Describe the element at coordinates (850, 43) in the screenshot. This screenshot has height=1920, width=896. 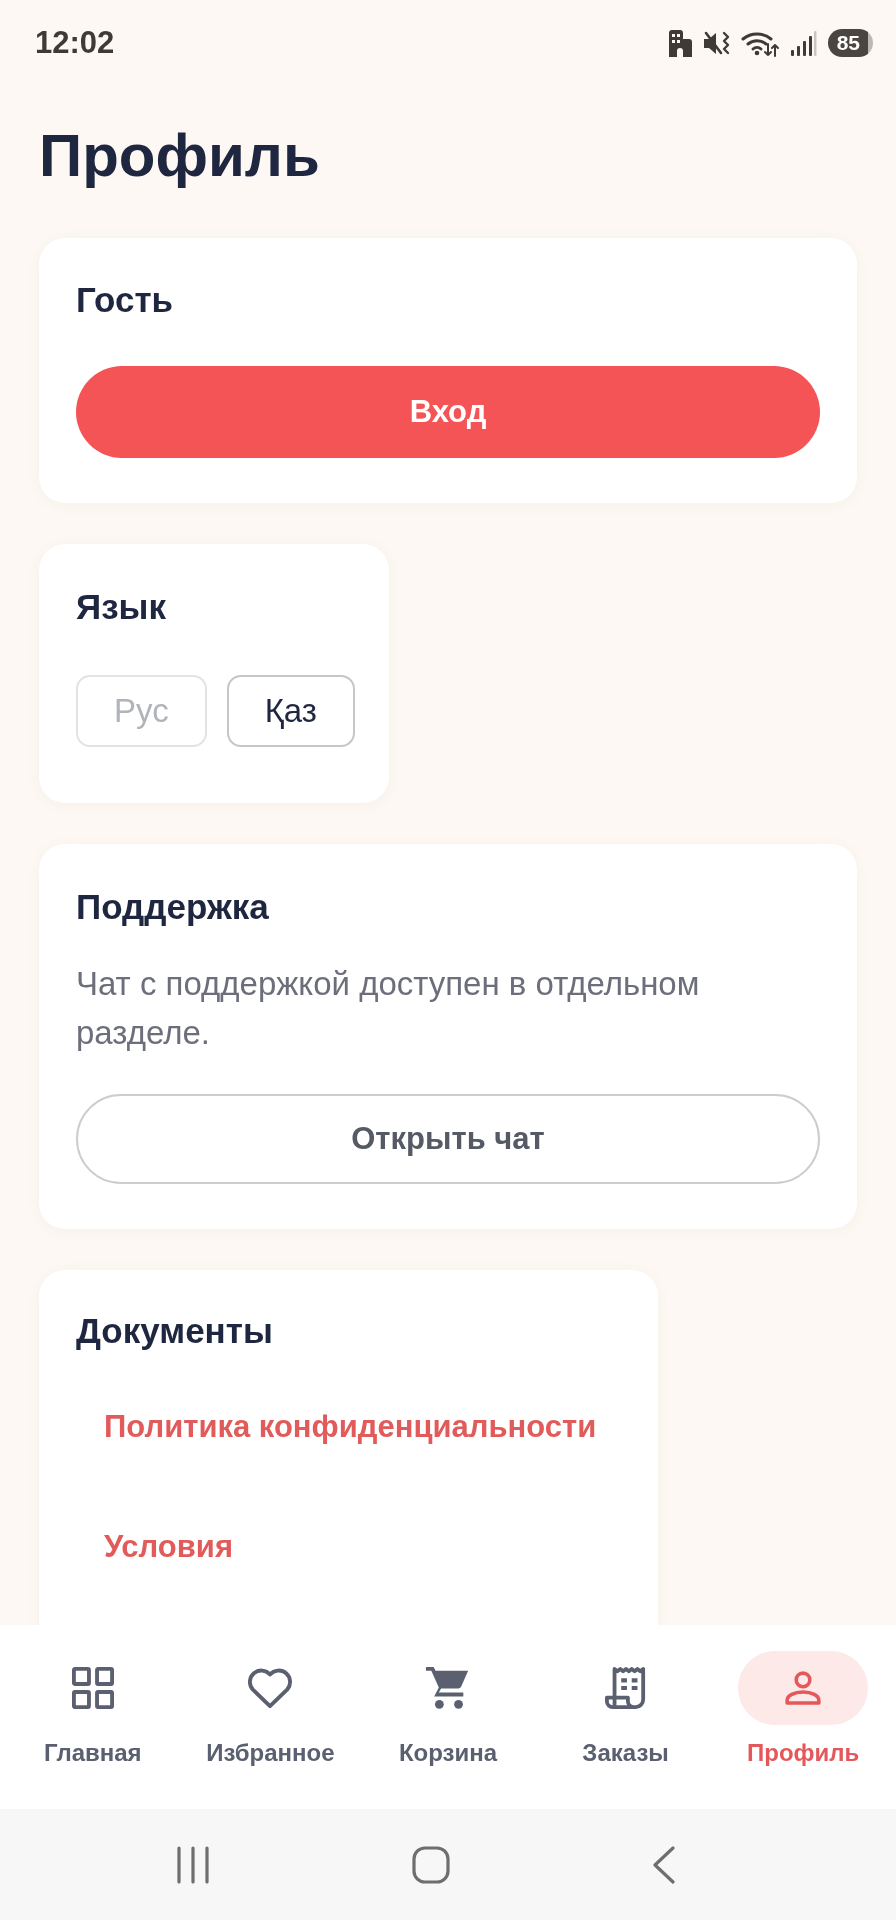
I see `battery-level: 85` at that location.